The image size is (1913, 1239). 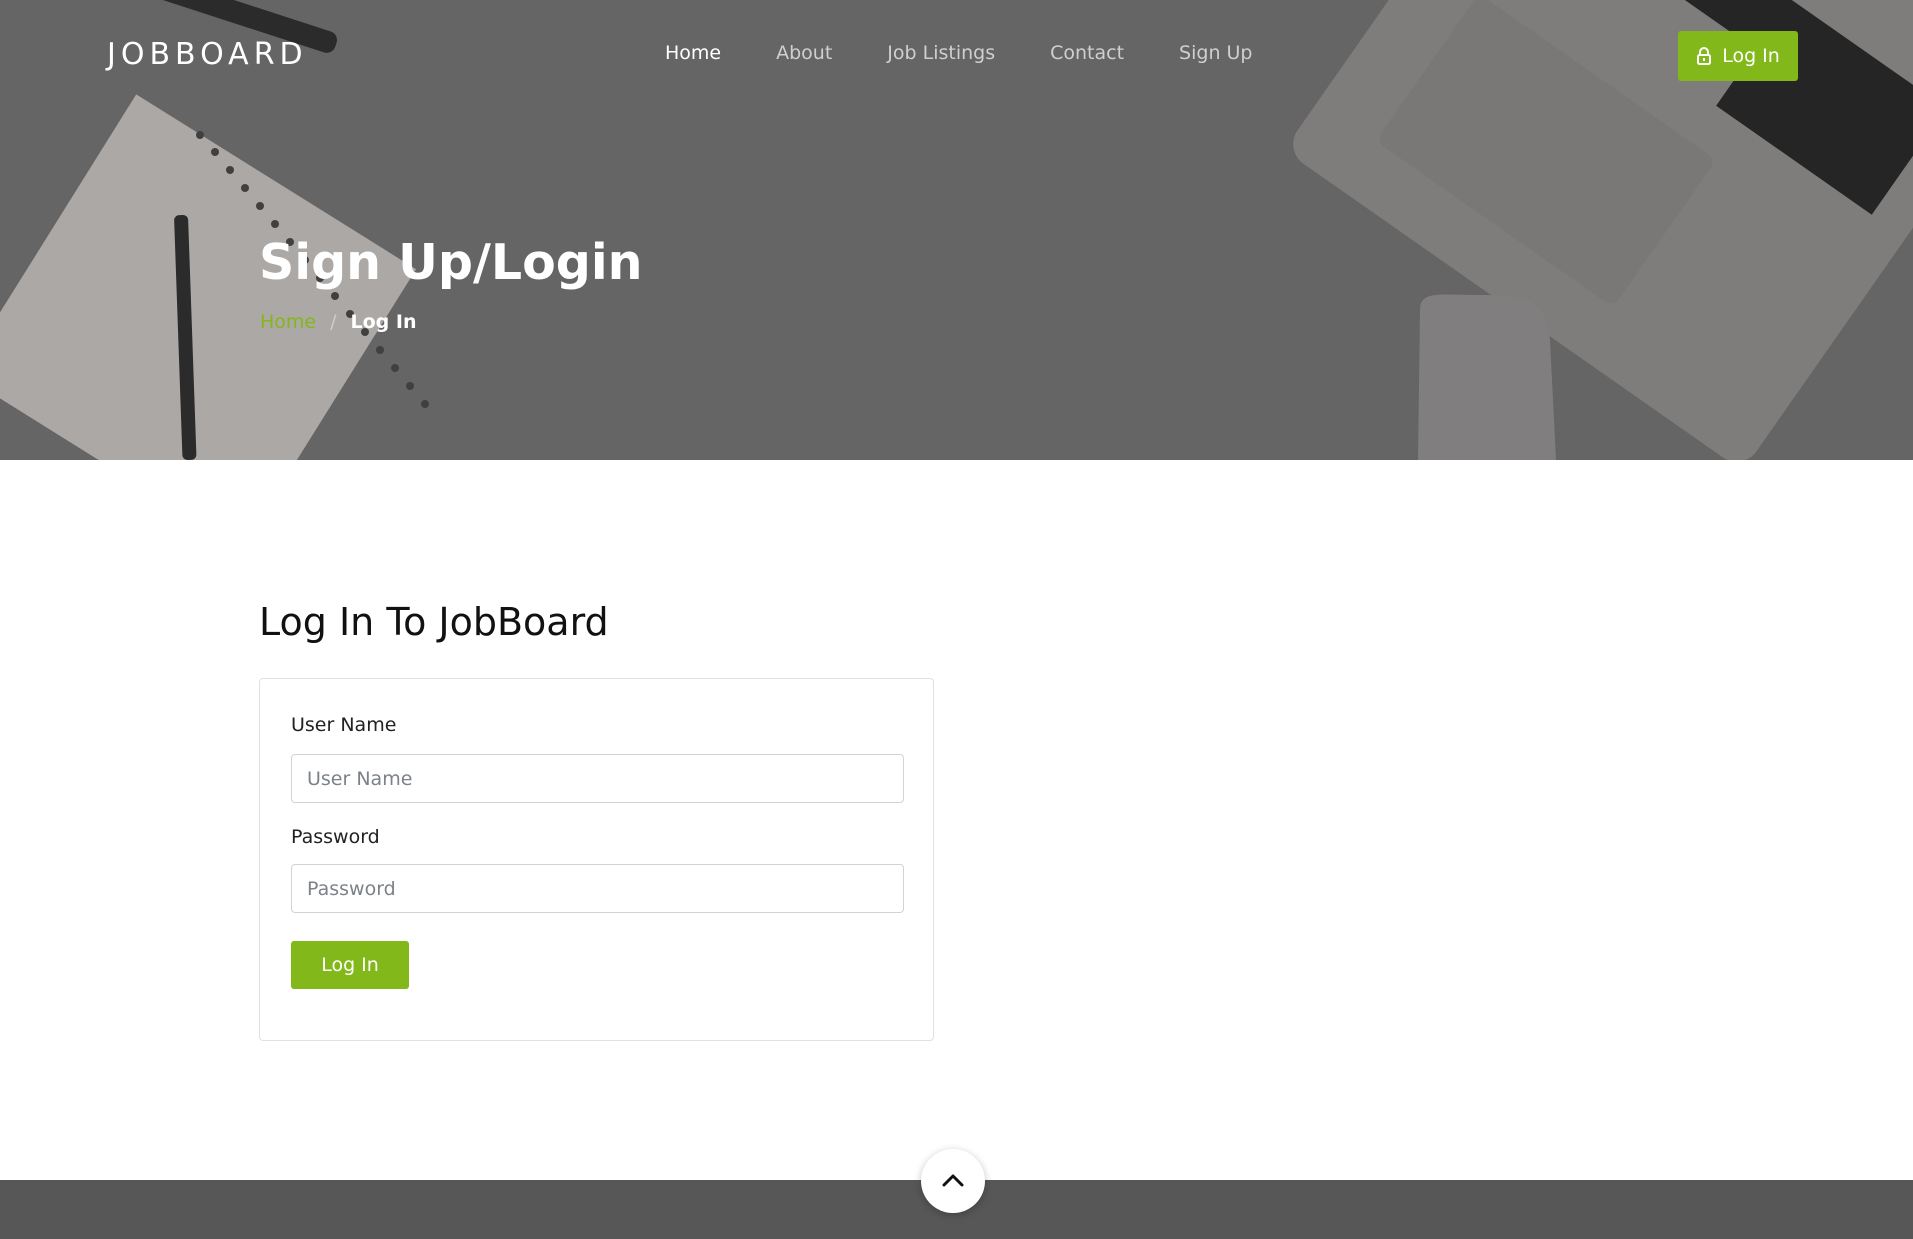 What do you see at coordinates (344, 725) in the screenshot?
I see `username-label: User Name` at bounding box center [344, 725].